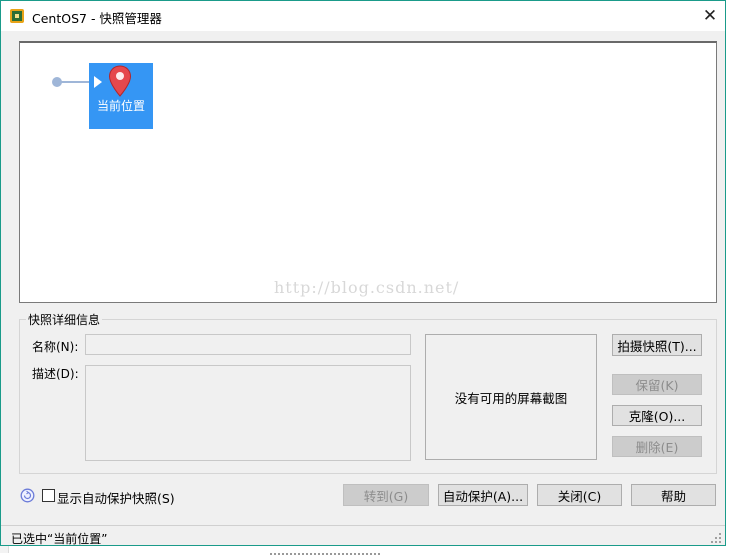 This screenshot has width=734, height=555. What do you see at coordinates (98, 82) in the screenshot?
I see `tree-connector-arrow` at bounding box center [98, 82].